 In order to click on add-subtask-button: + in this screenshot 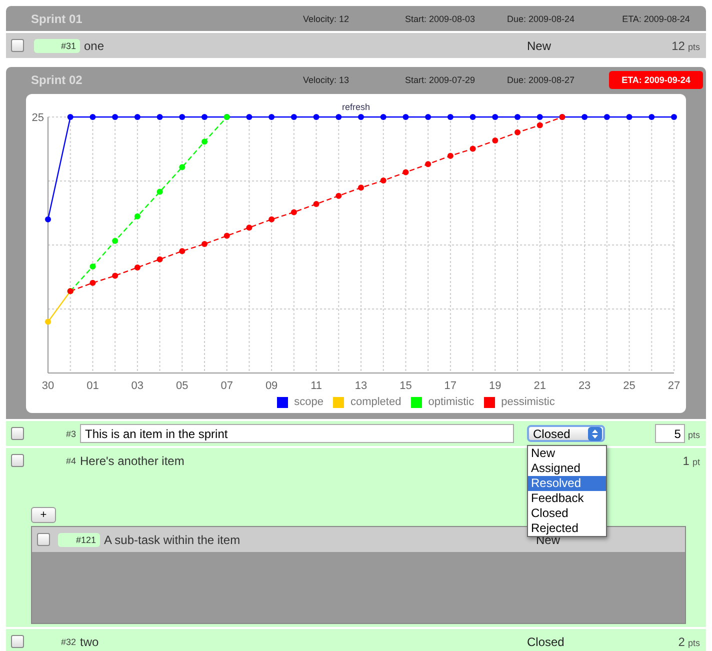, I will do `click(43, 515)`.